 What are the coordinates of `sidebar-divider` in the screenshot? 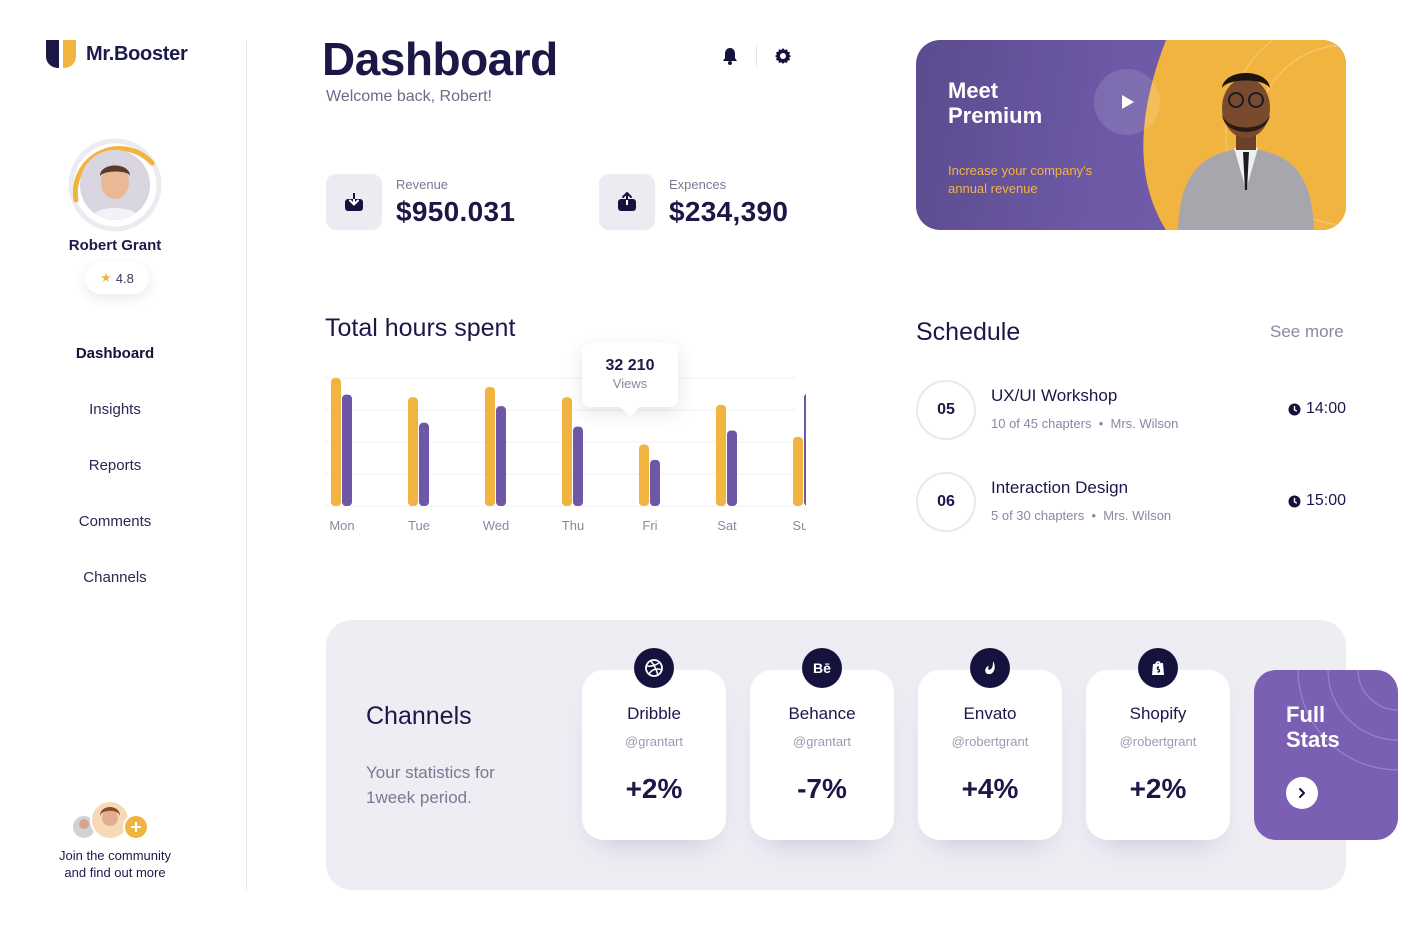 It's located at (246, 465).